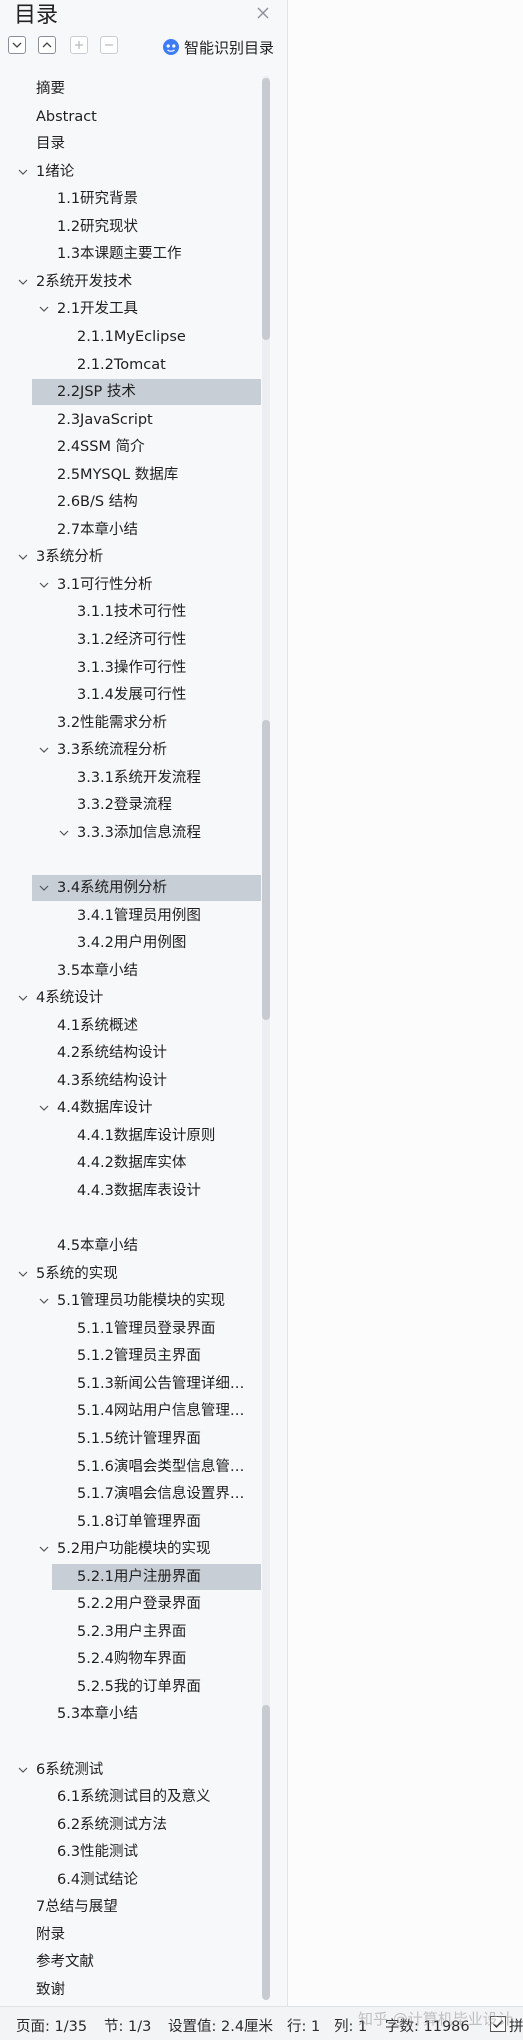 This screenshot has width=523, height=2040. What do you see at coordinates (146, 1659) in the screenshot?
I see `toc-item: 5.2.4购物车界面` at bounding box center [146, 1659].